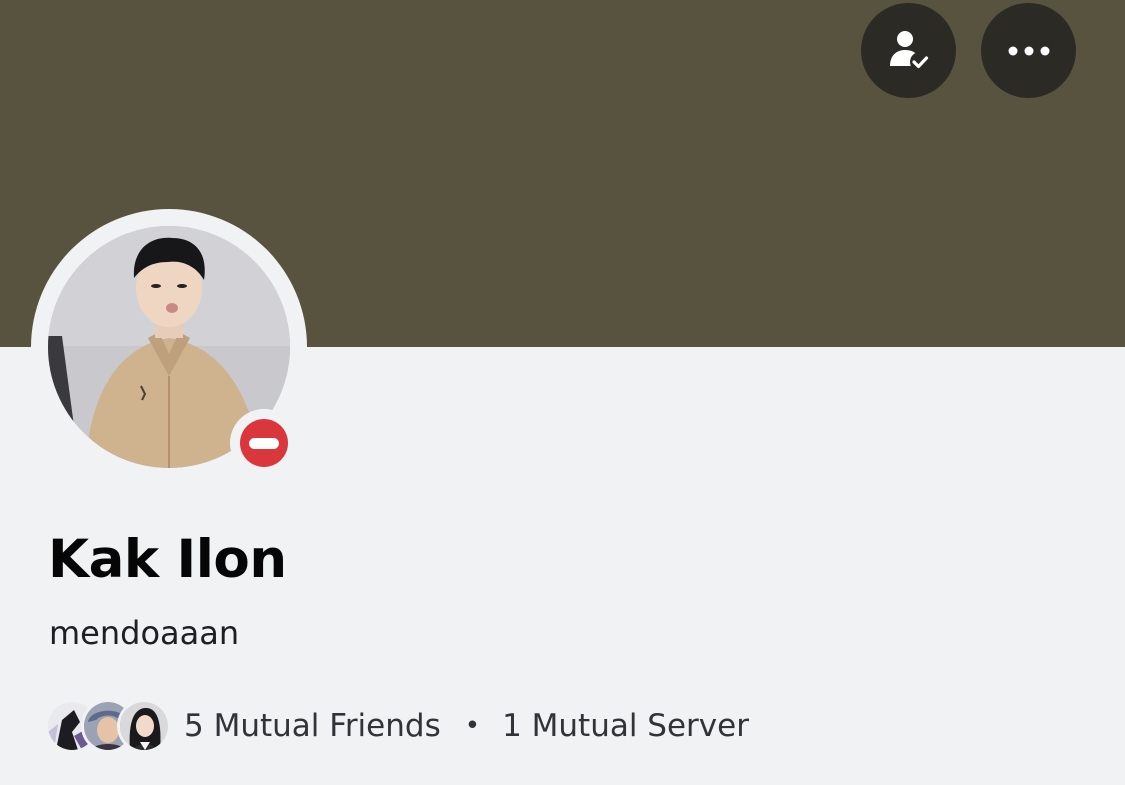 This screenshot has width=1125, height=785. I want to click on friend-check-icon, so click(909, 51).